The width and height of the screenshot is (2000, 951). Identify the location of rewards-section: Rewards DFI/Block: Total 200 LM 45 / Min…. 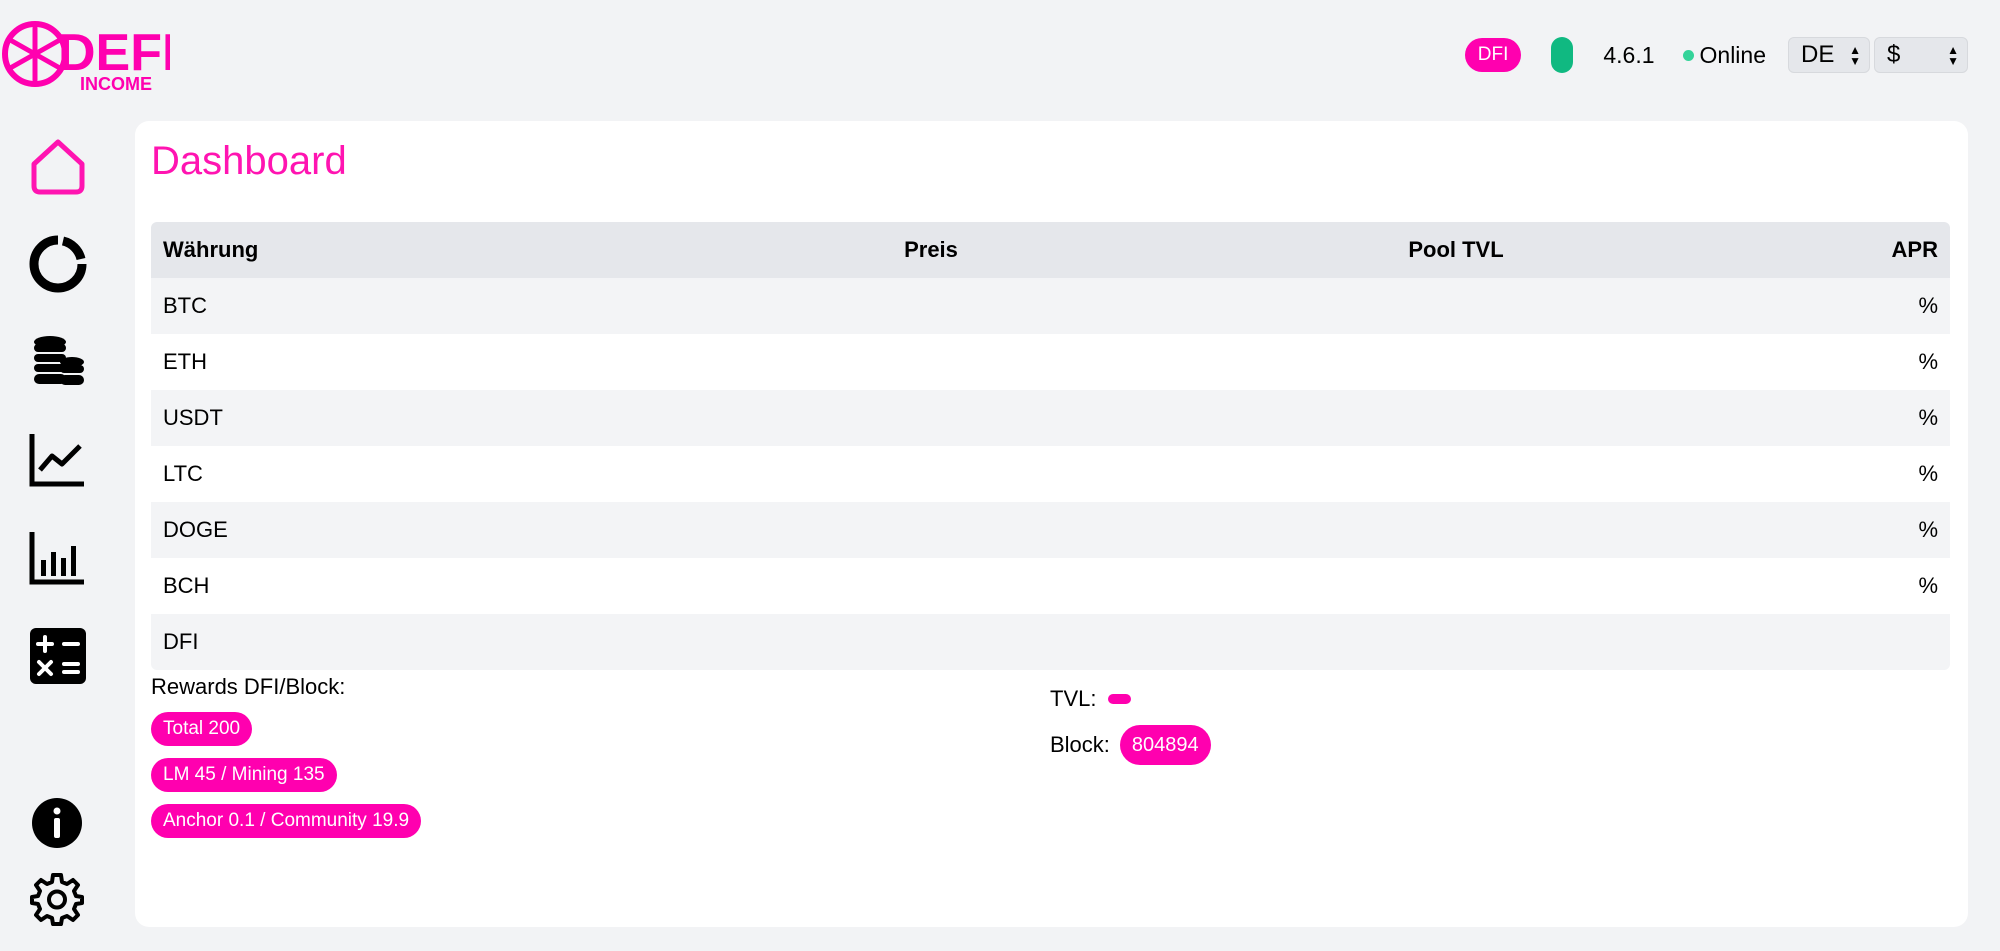
(286, 756).